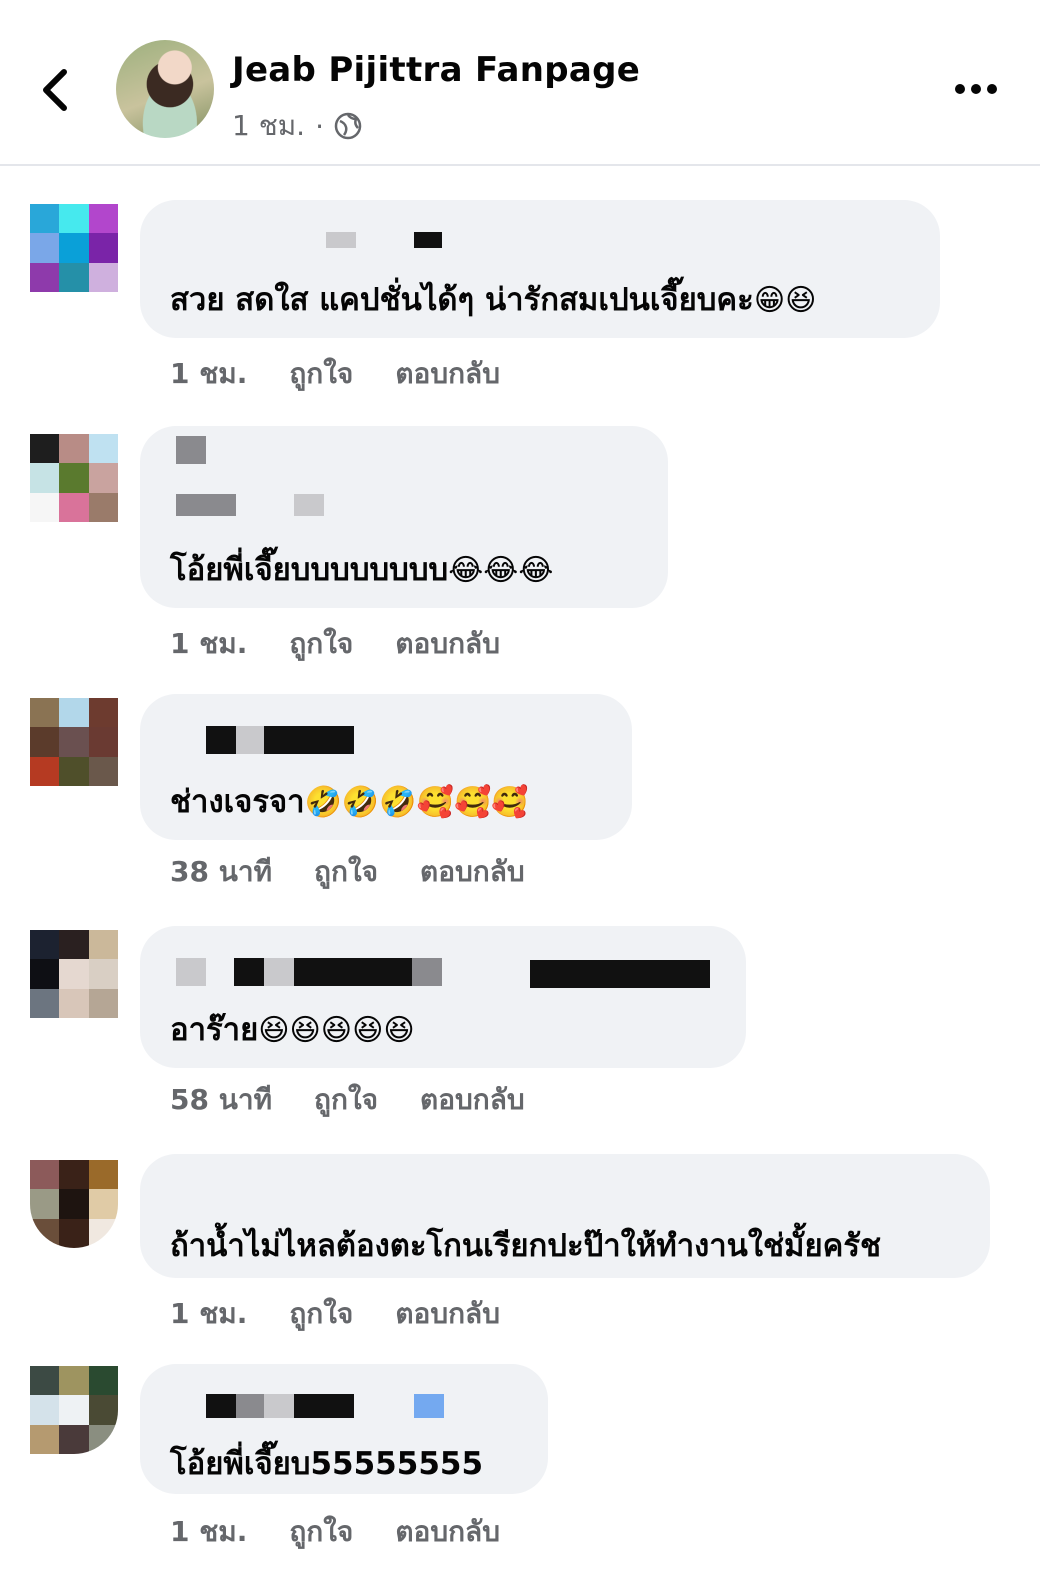 The image size is (1040, 1578). I want to click on more-options-button, so click(976, 89).